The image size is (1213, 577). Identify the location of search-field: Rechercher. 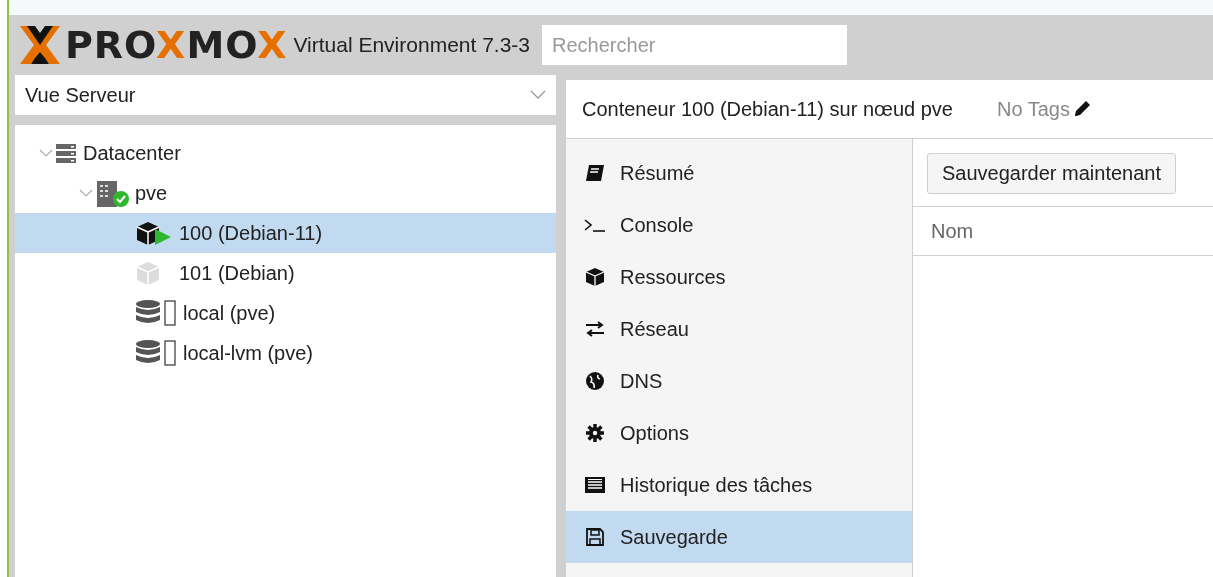
(695, 45).